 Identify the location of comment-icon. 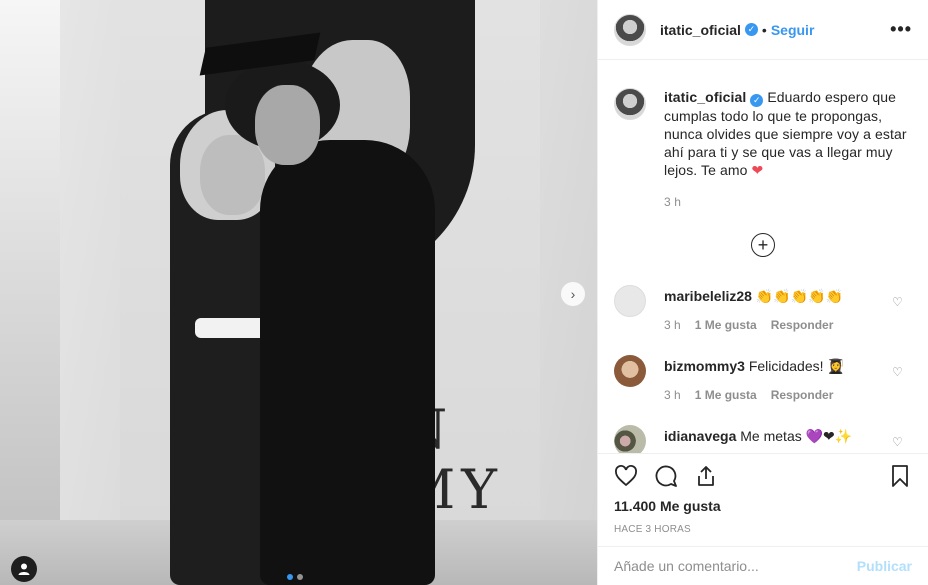
(666, 476).